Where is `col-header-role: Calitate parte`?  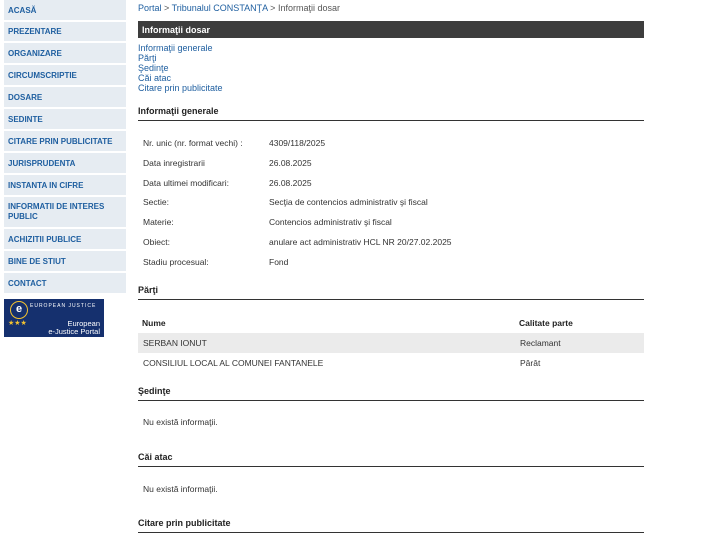
col-header-role: Calitate parte is located at coordinates (546, 323).